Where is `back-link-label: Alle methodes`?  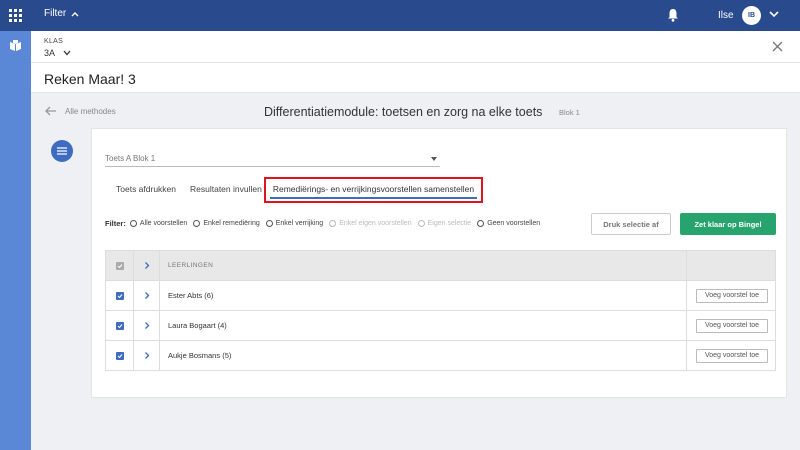 back-link-label: Alle methodes is located at coordinates (90, 111).